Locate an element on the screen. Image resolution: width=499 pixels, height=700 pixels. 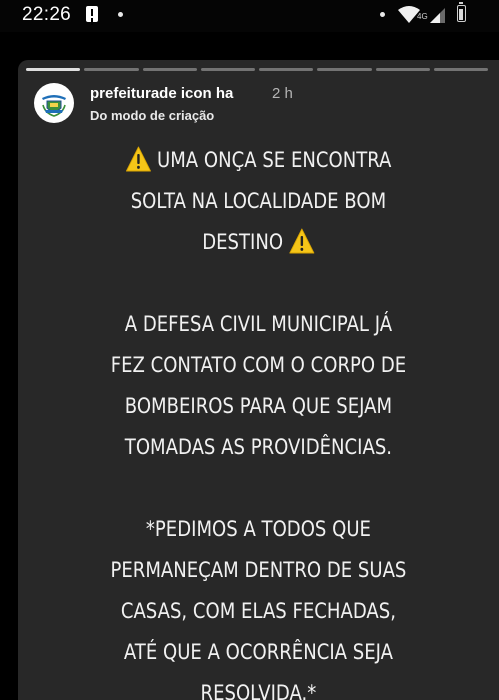
story-progress-bar is located at coordinates (257, 69).